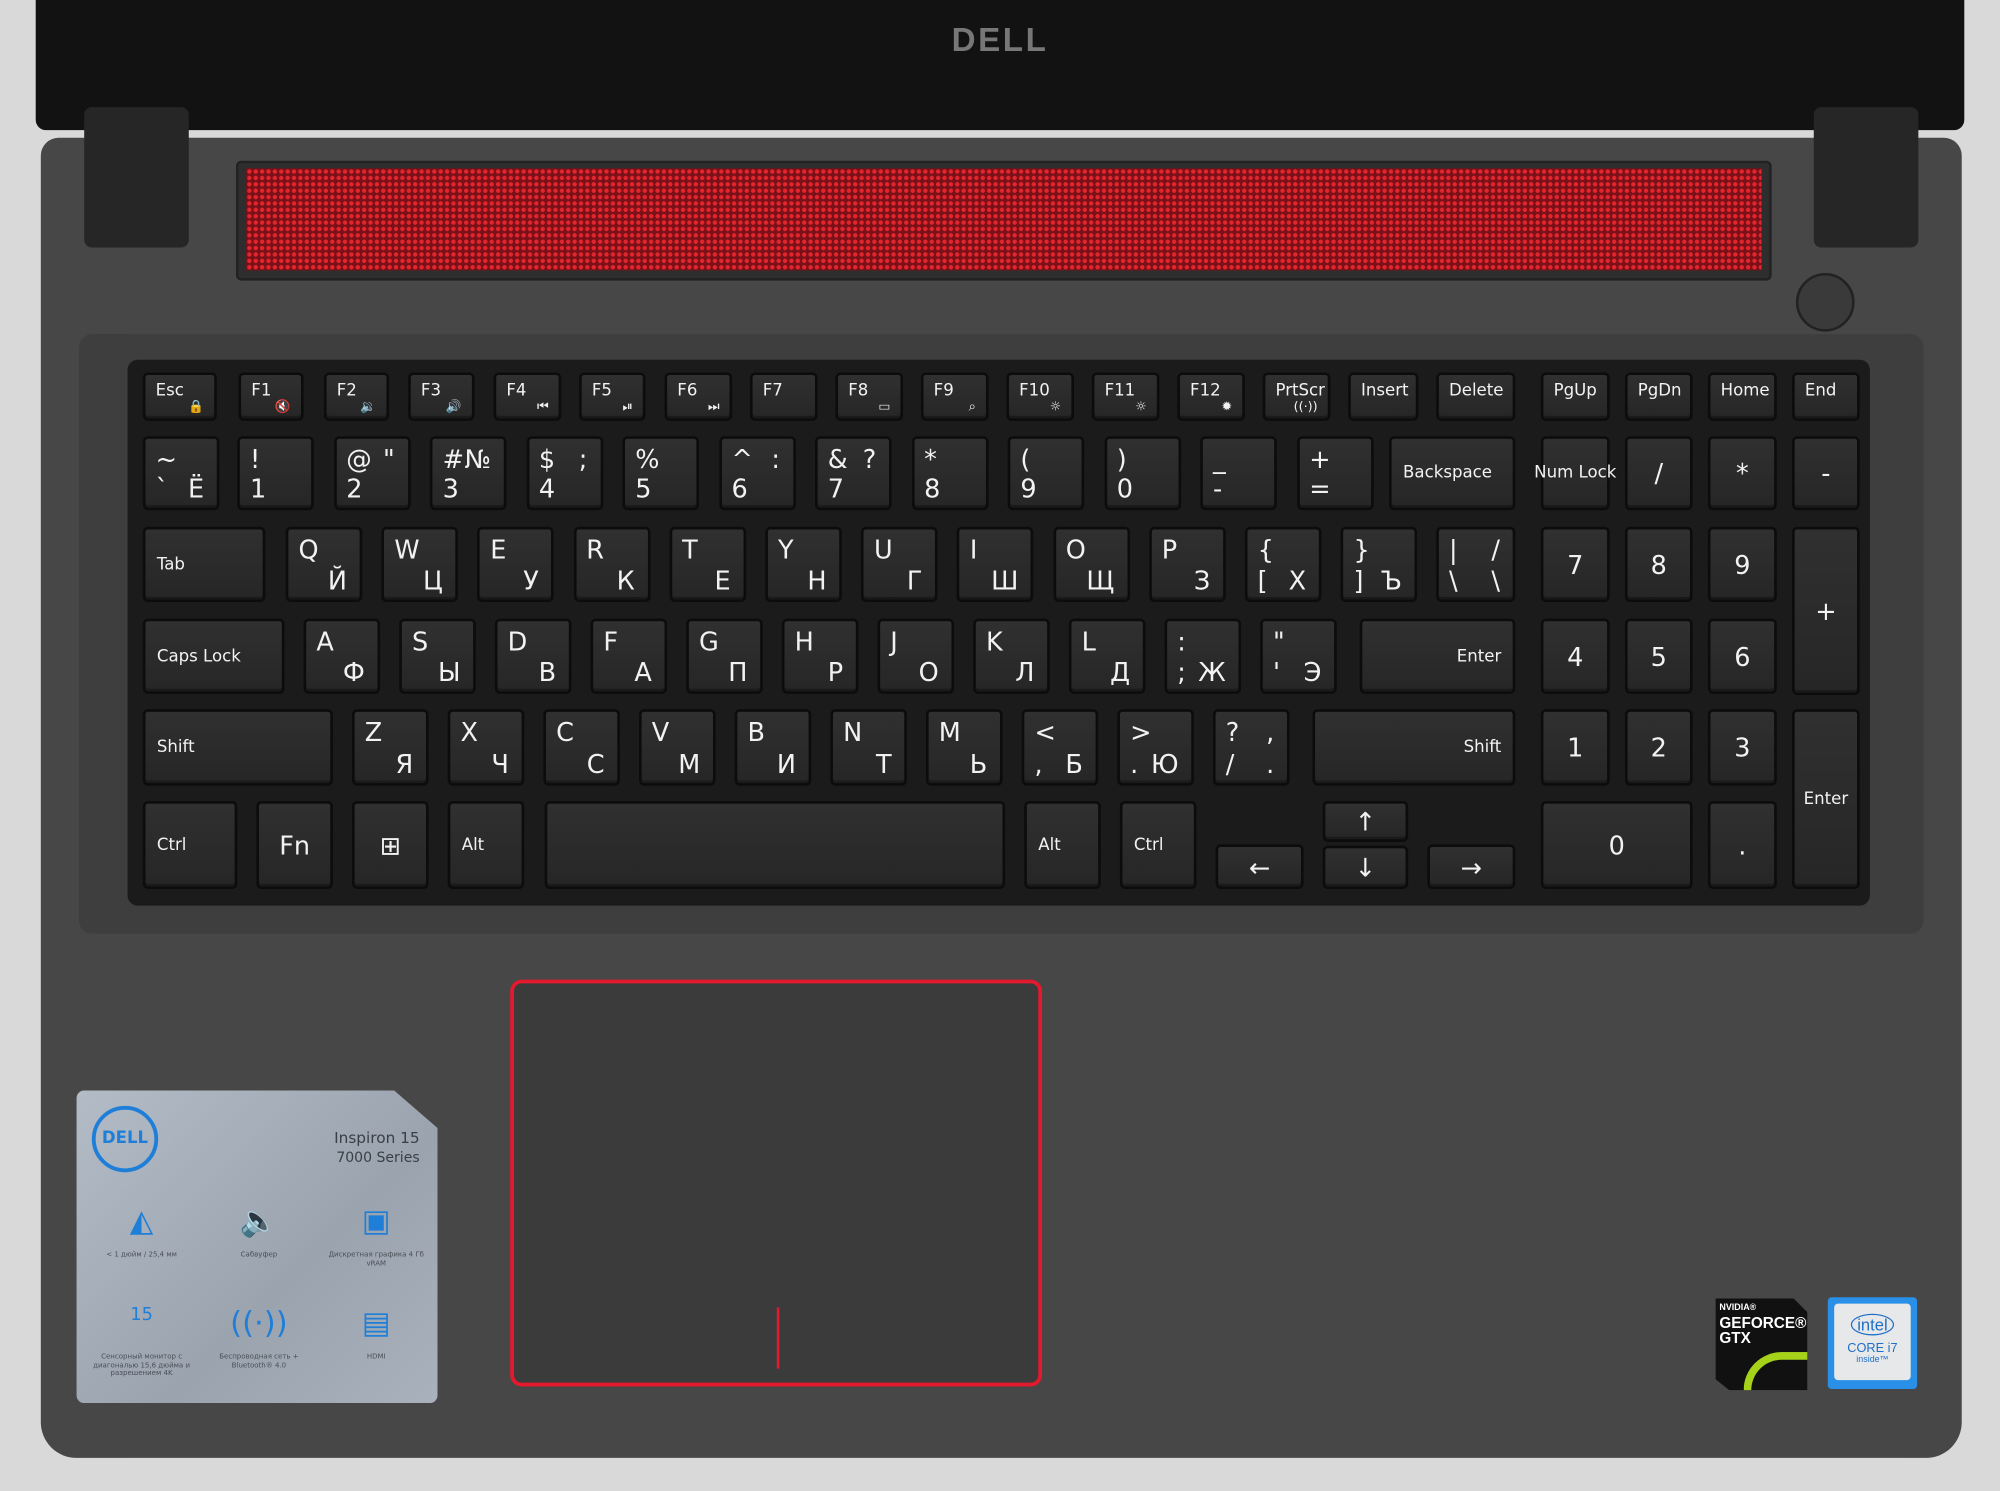 The width and height of the screenshot is (2000, 1491). What do you see at coordinates (1575, 473) in the screenshot?
I see `key-num-lock: Num Lock` at bounding box center [1575, 473].